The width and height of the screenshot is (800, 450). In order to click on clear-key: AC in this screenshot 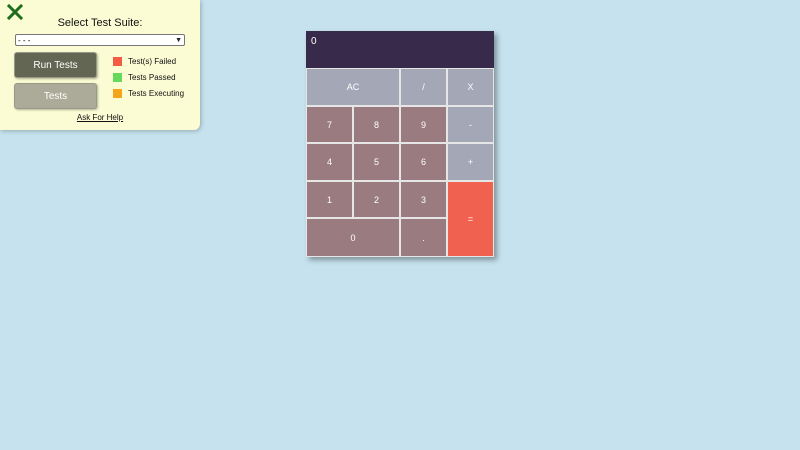, I will do `click(353, 87)`.